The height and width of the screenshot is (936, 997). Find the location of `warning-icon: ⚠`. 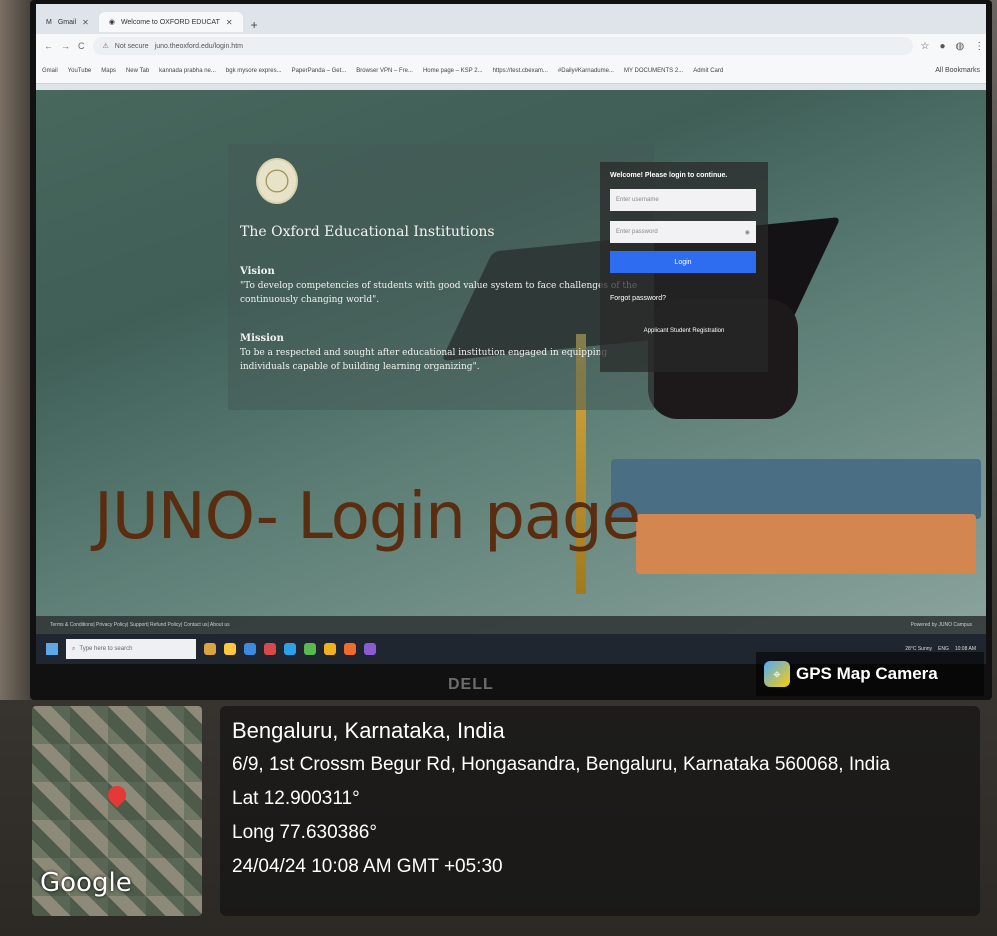

warning-icon: ⚠ is located at coordinates (105, 46).